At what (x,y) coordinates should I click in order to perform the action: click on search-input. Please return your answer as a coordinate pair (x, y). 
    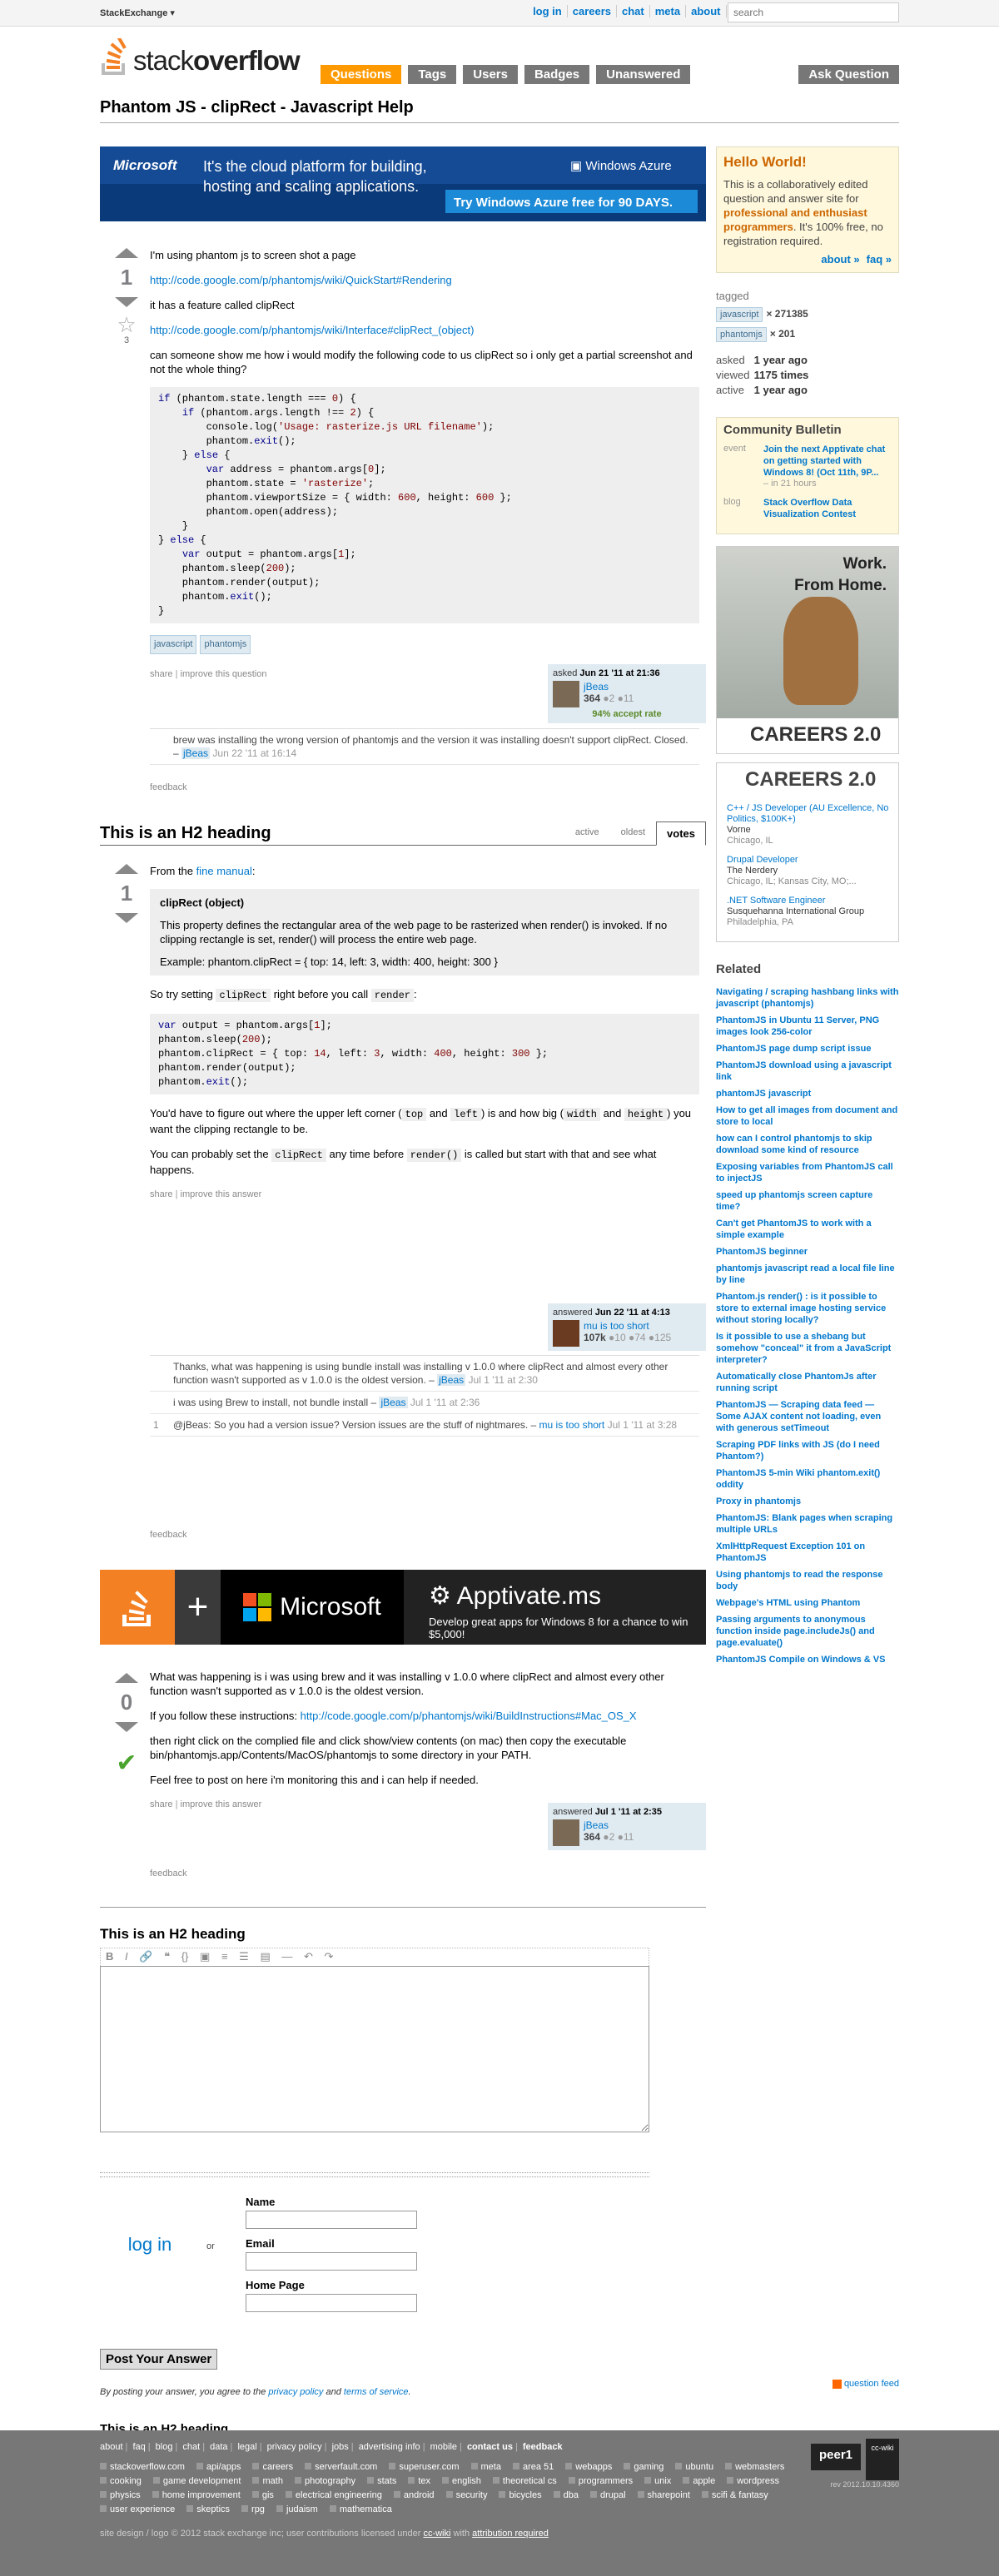
    Looking at the image, I should click on (813, 12).